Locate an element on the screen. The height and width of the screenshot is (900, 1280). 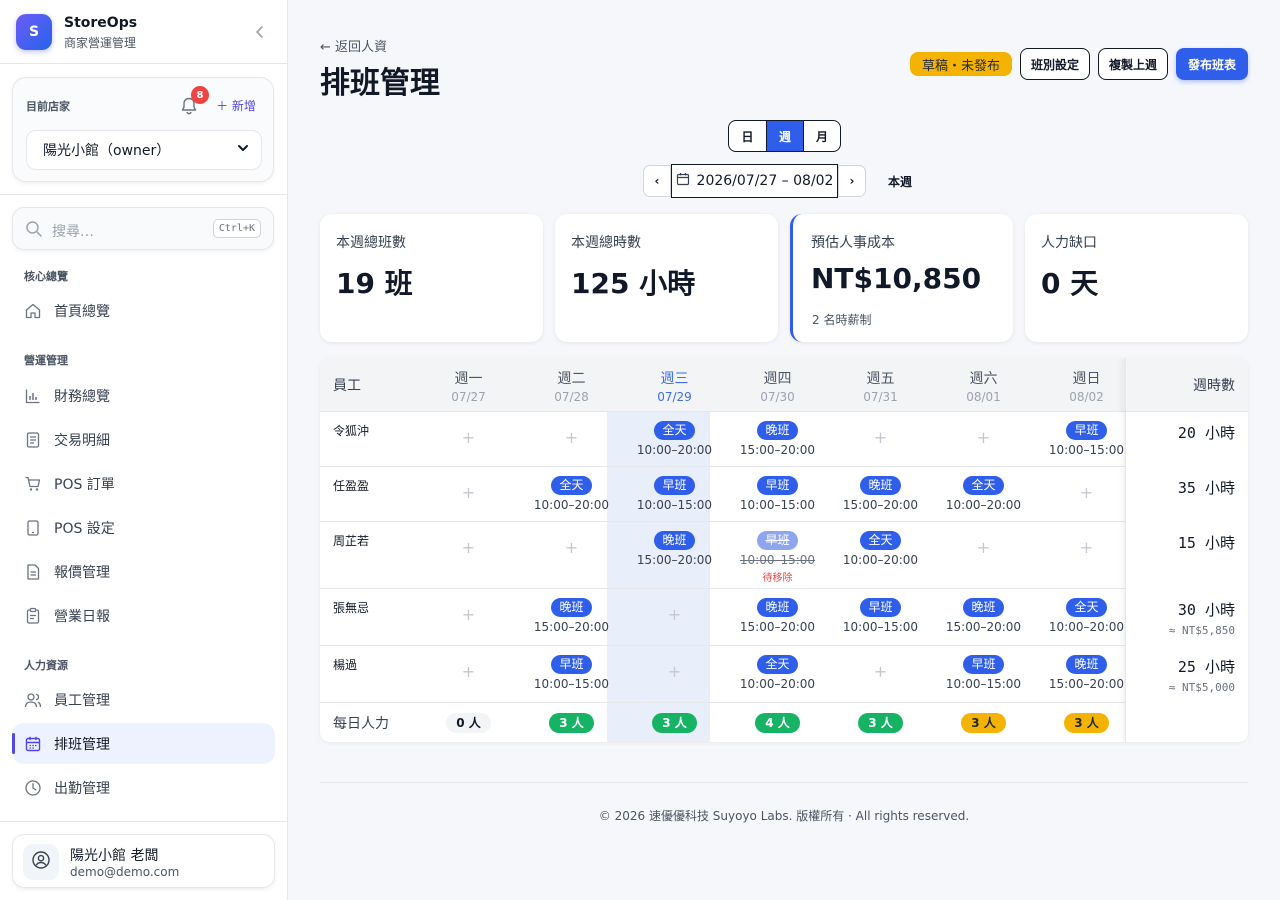
stat-value: NT$10,850 is located at coordinates (896, 278).